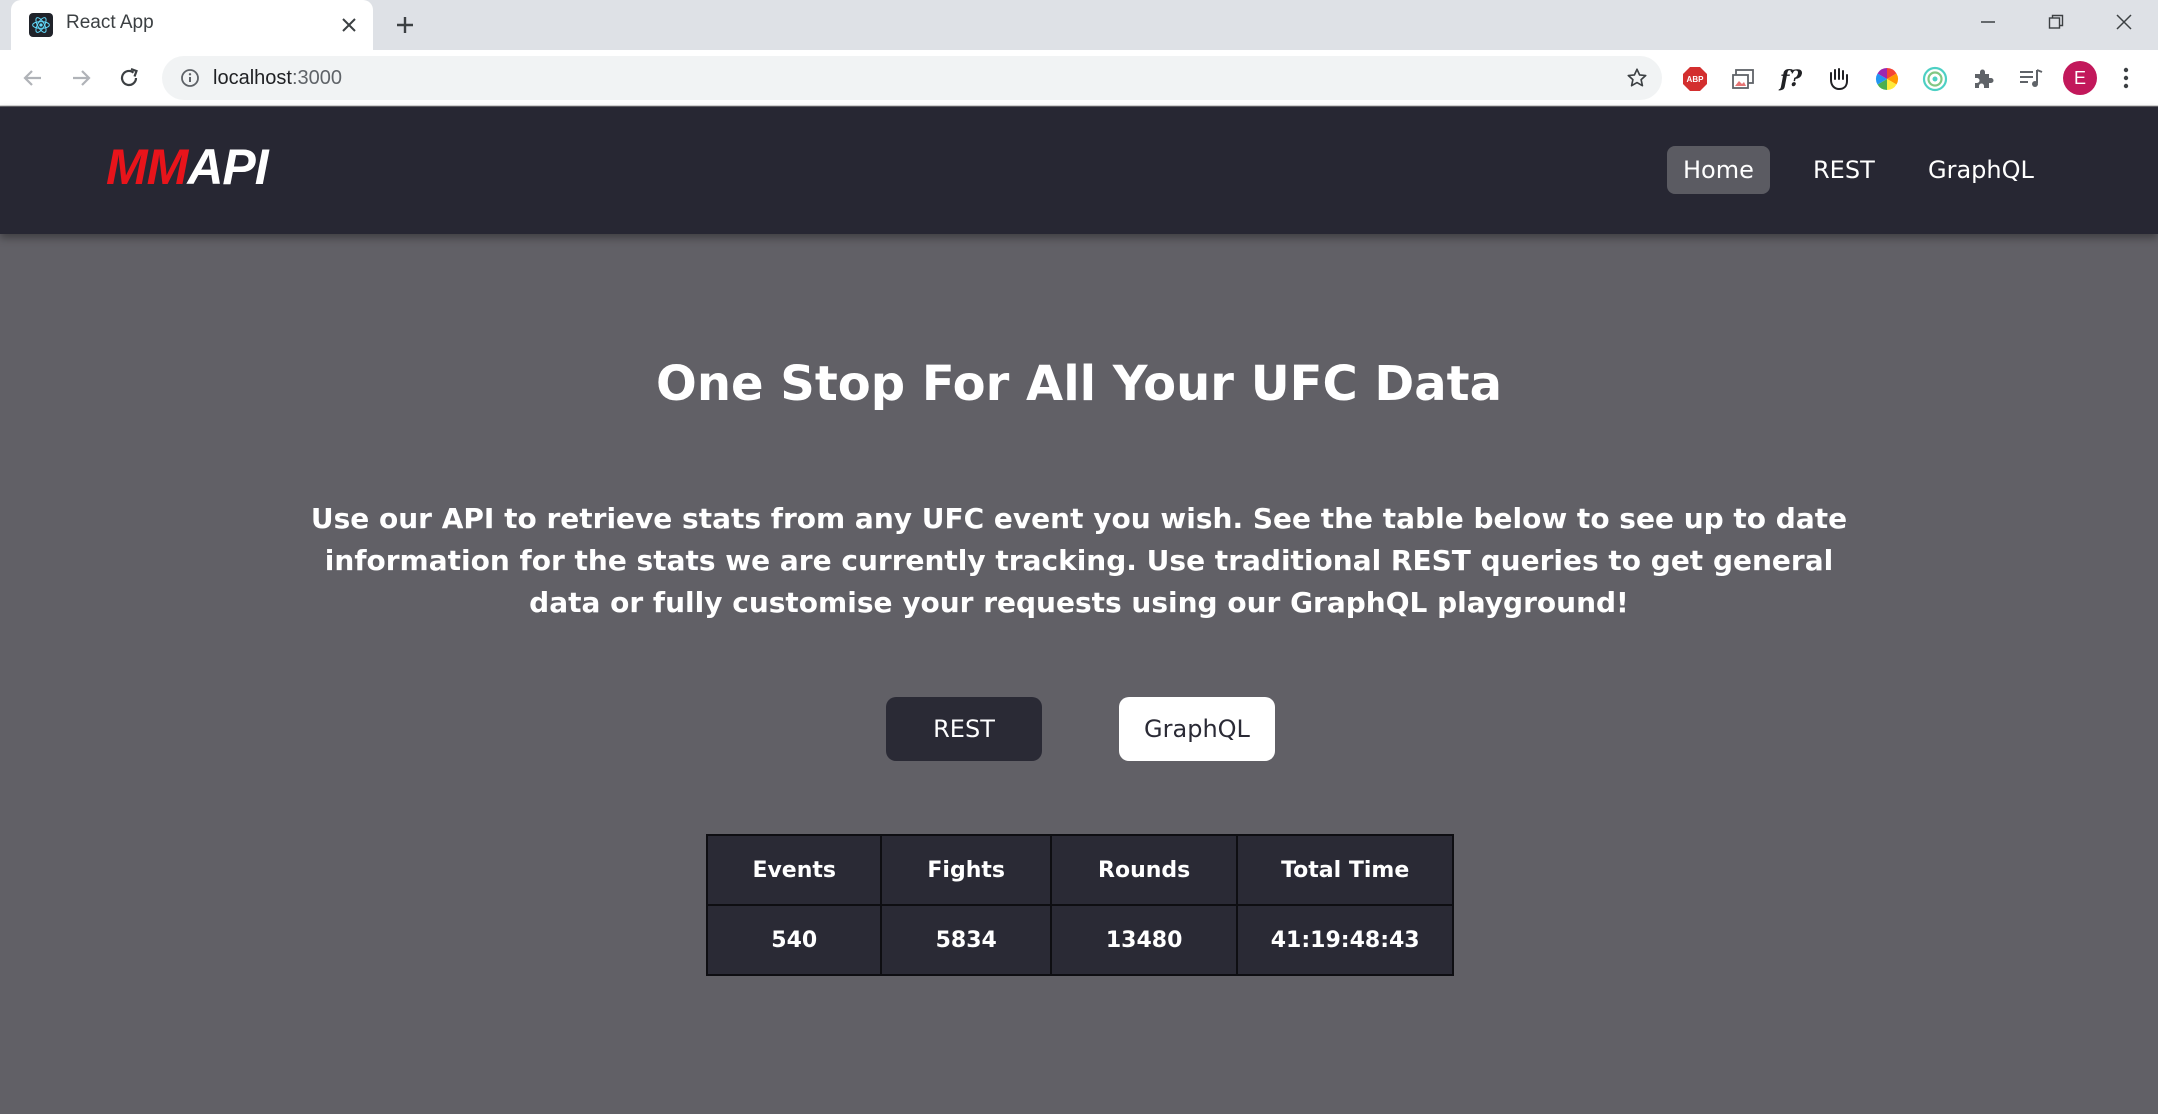 This screenshot has height=1114, width=2158. I want to click on color-wheel-ext-icon, so click(1887, 79).